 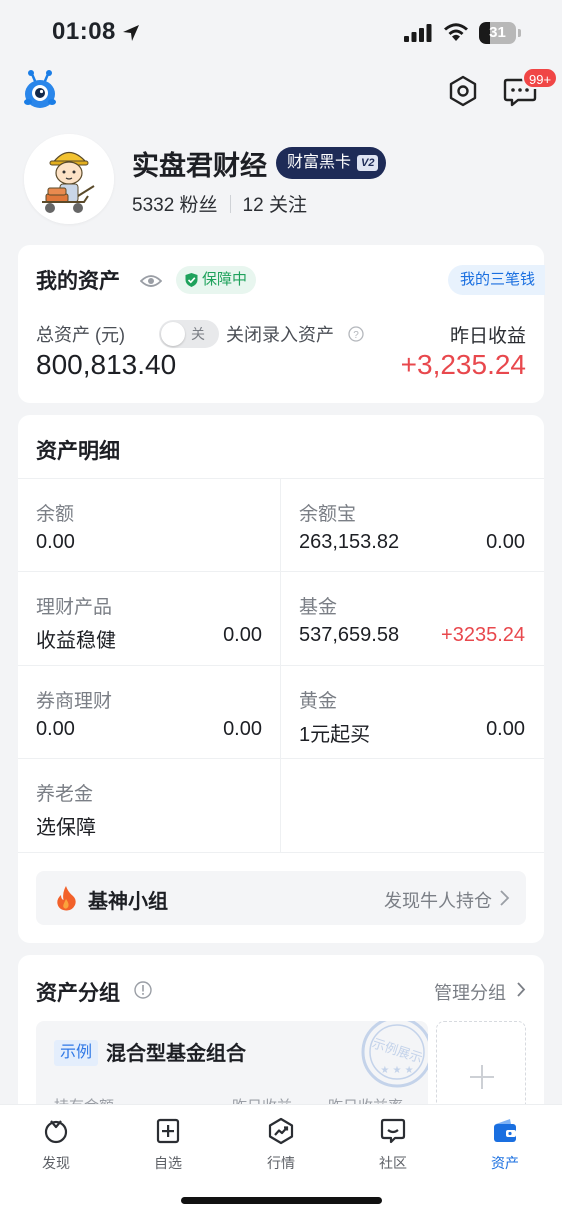 I want to click on fund-group-link: 发现牛人持仓, so click(x=438, y=900).